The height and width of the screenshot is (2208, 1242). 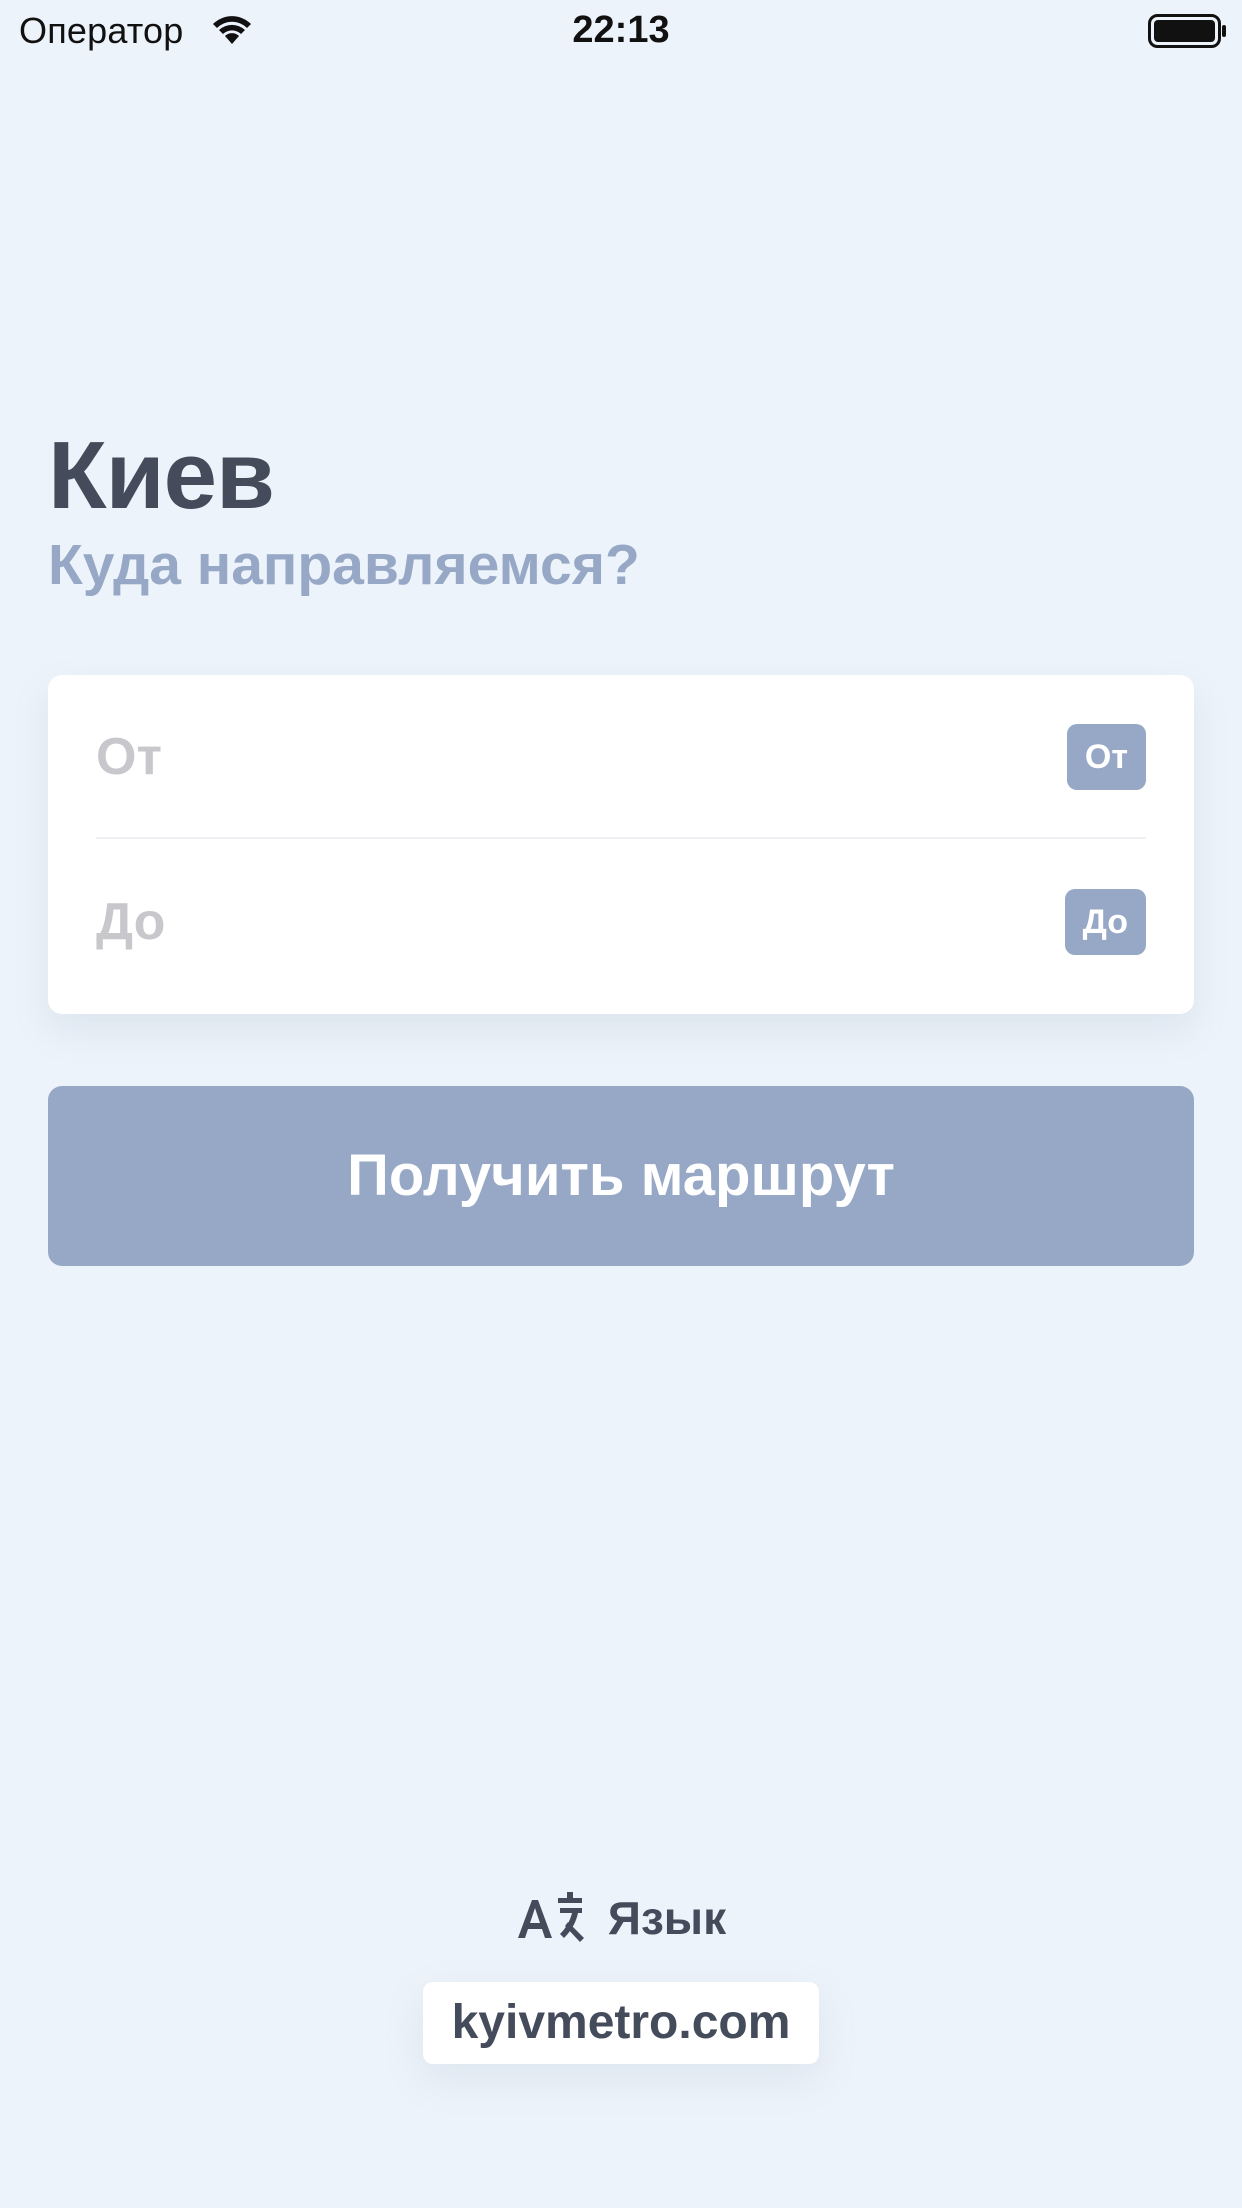 What do you see at coordinates (621, 1176) in the screenshot?
I see `get-route-button: Получить маршрут` at bounding box center [621, 1176].